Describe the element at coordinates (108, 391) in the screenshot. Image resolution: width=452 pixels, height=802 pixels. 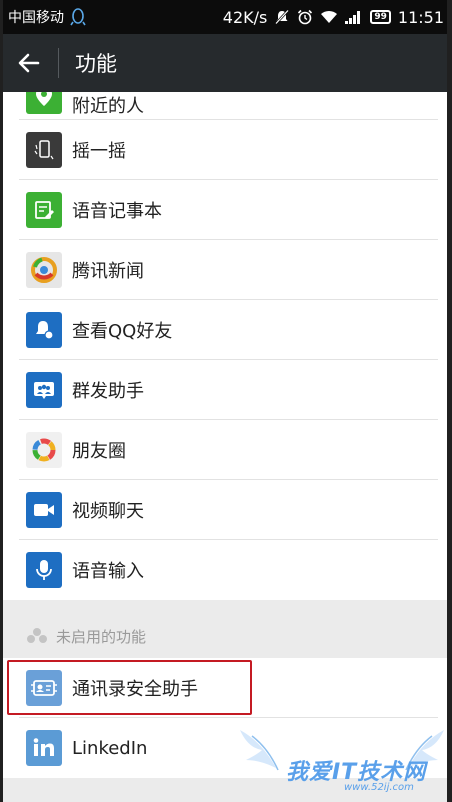
I see `feature-label: 群发助手` at that location.